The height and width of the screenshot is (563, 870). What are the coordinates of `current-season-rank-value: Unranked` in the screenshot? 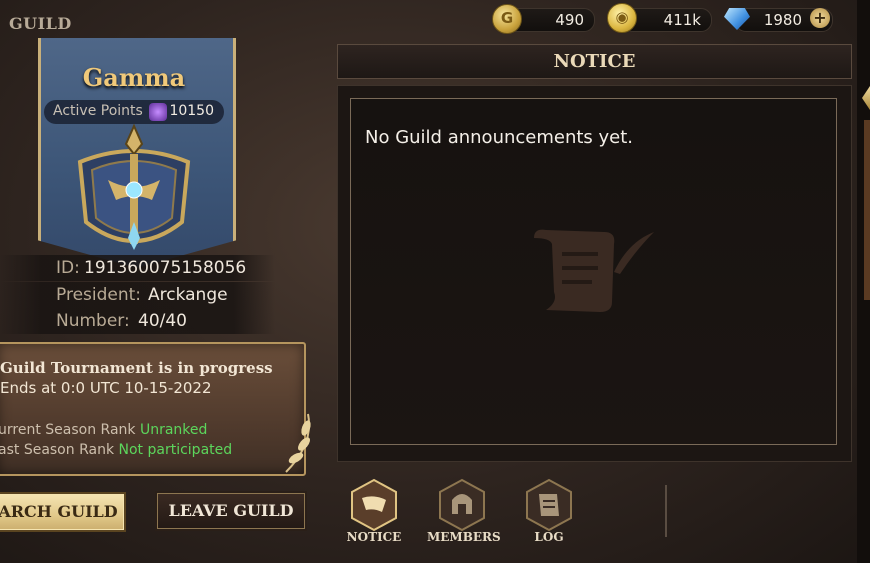 It's located at (173, 430).